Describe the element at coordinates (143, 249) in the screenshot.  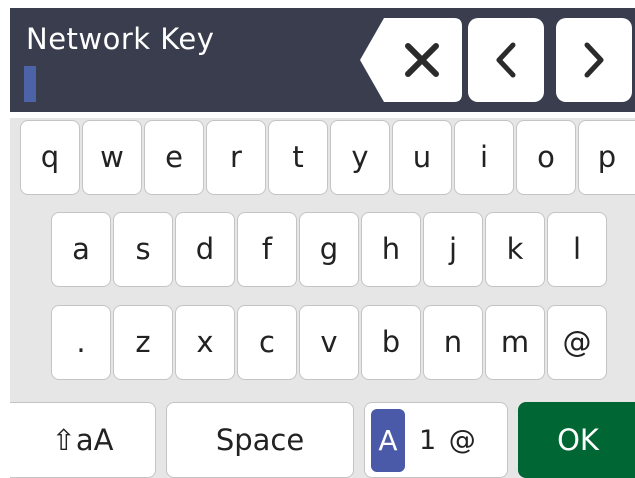
I see `key-s: s` at that location.